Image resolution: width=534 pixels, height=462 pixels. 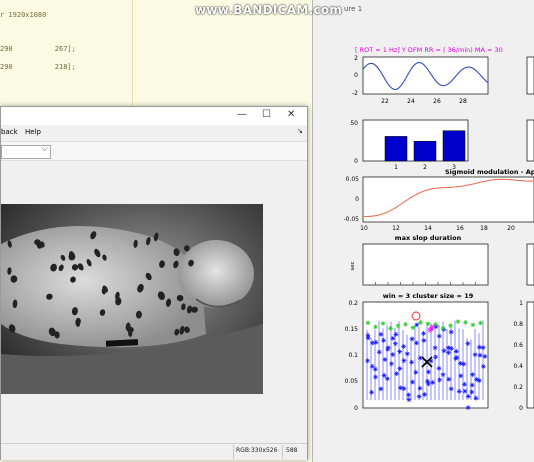 I want to click on right-ytick: 1, so click(x=521, y=303).